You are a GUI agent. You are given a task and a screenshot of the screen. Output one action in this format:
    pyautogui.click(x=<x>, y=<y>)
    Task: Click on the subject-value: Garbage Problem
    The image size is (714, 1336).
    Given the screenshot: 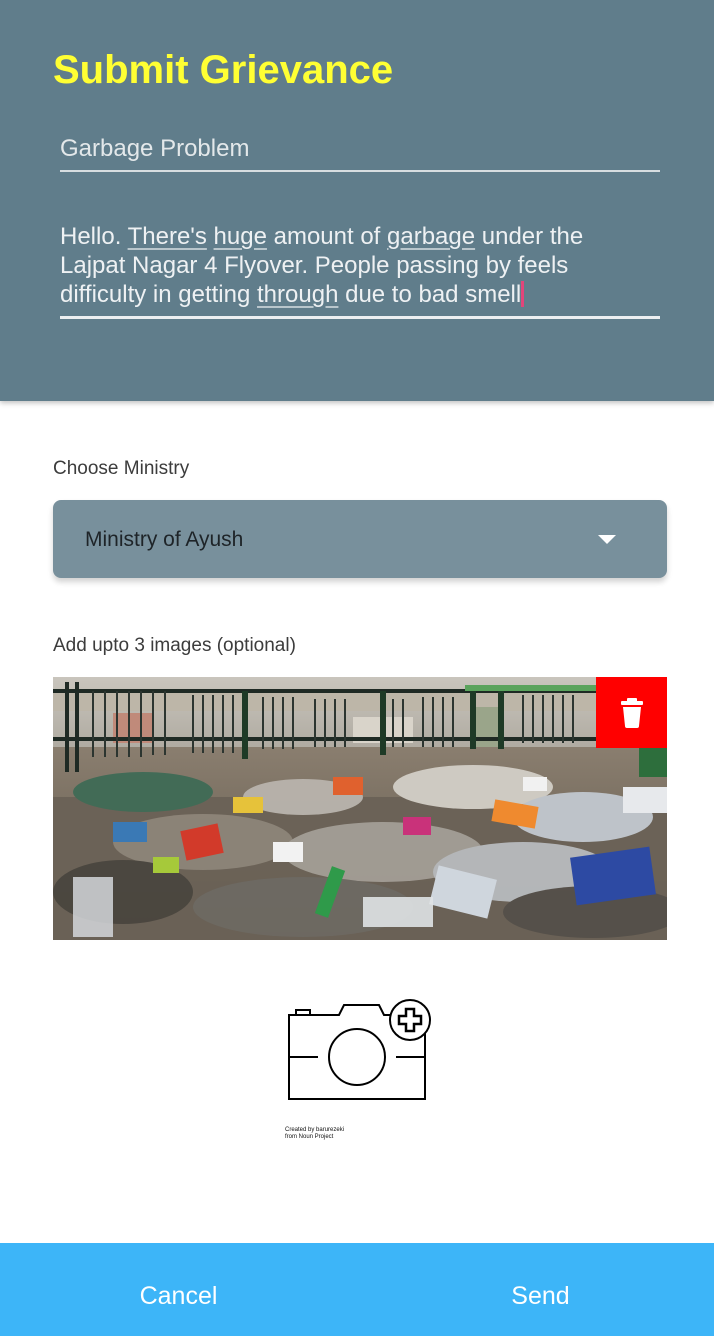 What is the action you would take?
    pyautogui.click(x=155, y=148)
    